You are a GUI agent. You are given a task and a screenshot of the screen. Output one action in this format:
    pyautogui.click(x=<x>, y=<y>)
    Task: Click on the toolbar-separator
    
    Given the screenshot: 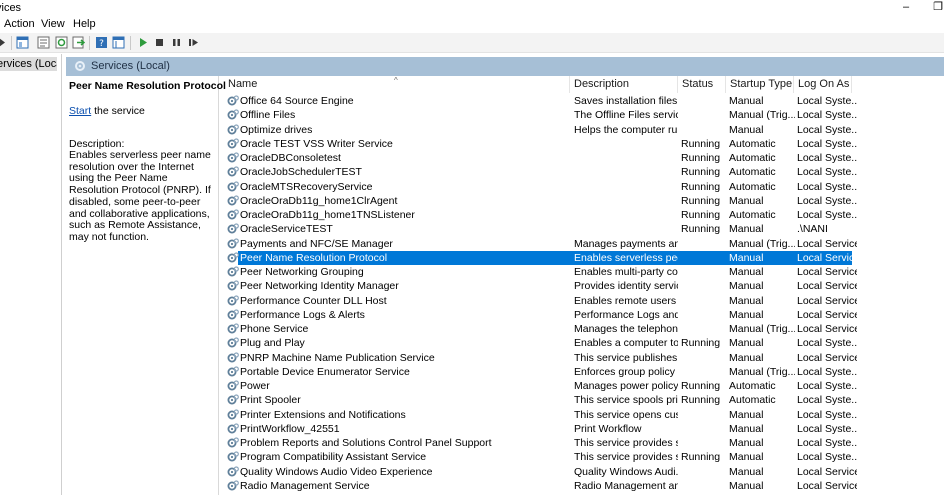 What is the action you would take?
    pyautogui.click(x=11, y=43)
    